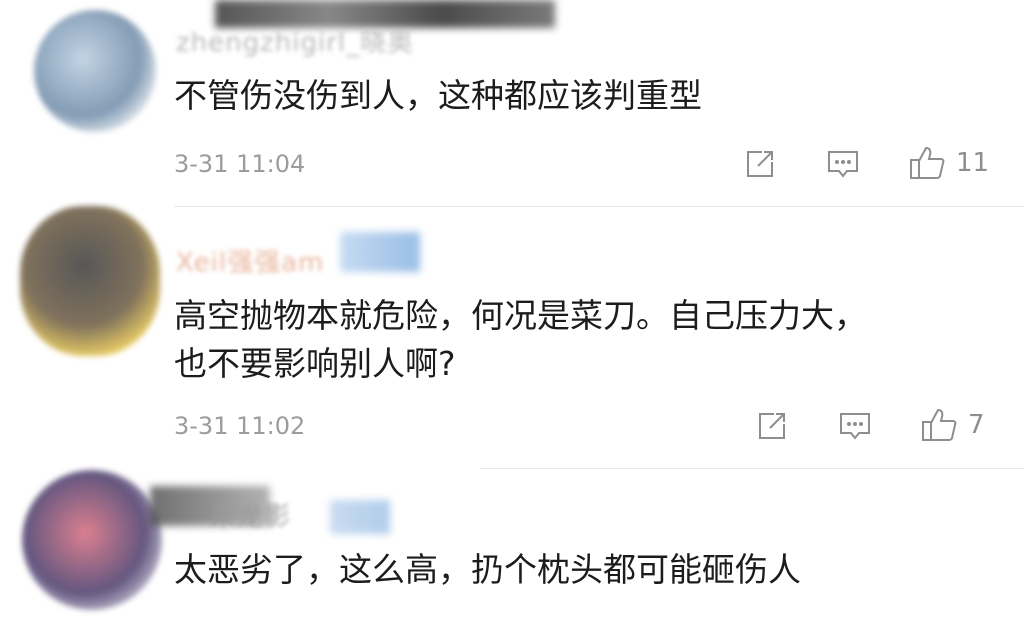  Describe the element at coordinates (295, 40) in the screenshot. I see `username: zhengzhigirl_晓奥` at that location.